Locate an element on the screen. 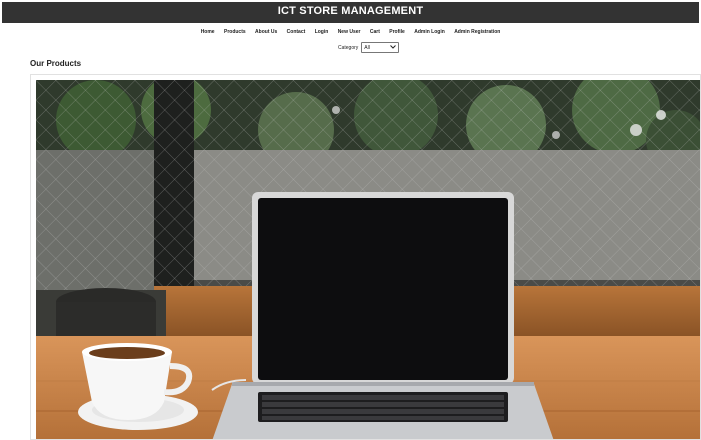 Image resolution: width=701 pixels, height=440 pixels. nav-new-user: New User is located at coordinates (349, 32).